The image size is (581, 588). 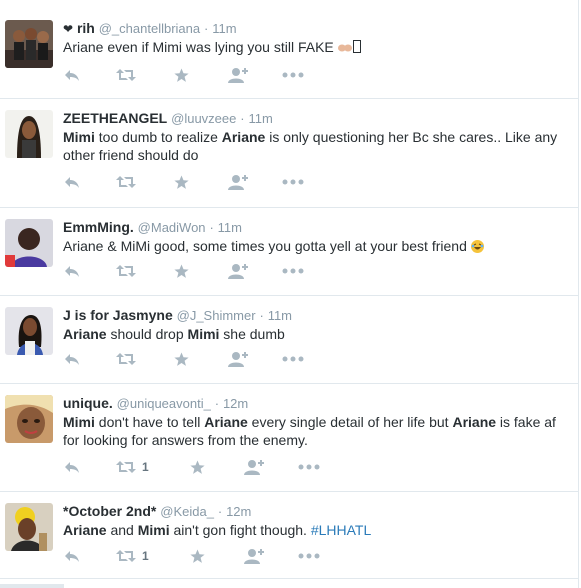 I want to click on handle: @_chantellbriana, so click(x=149, y=28).